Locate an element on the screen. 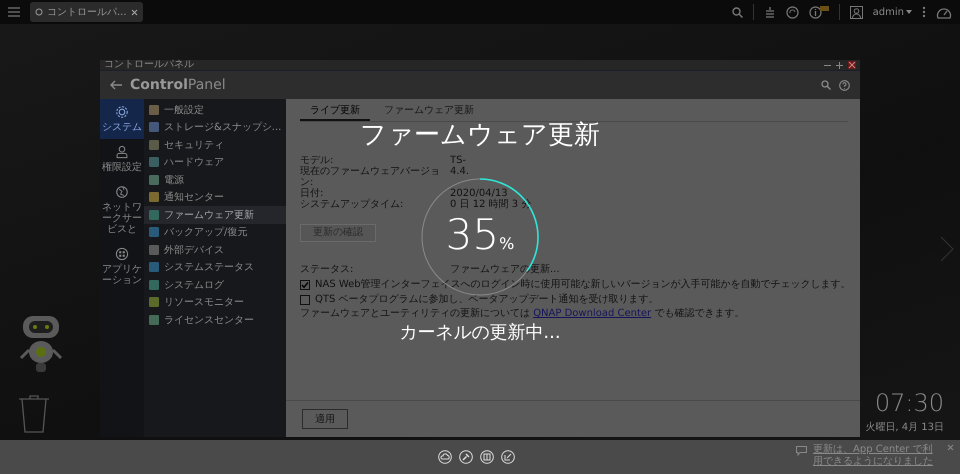 The image size is (960, 474). clock-date: 火曜日, 4月 13日 is located at coordinates (904, 427).